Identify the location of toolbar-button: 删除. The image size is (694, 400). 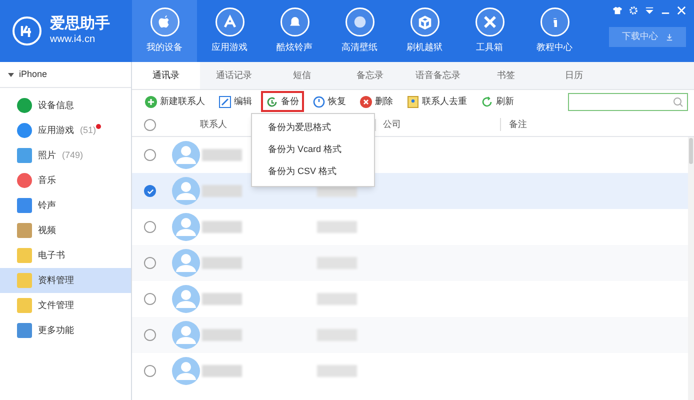
(376, 101).